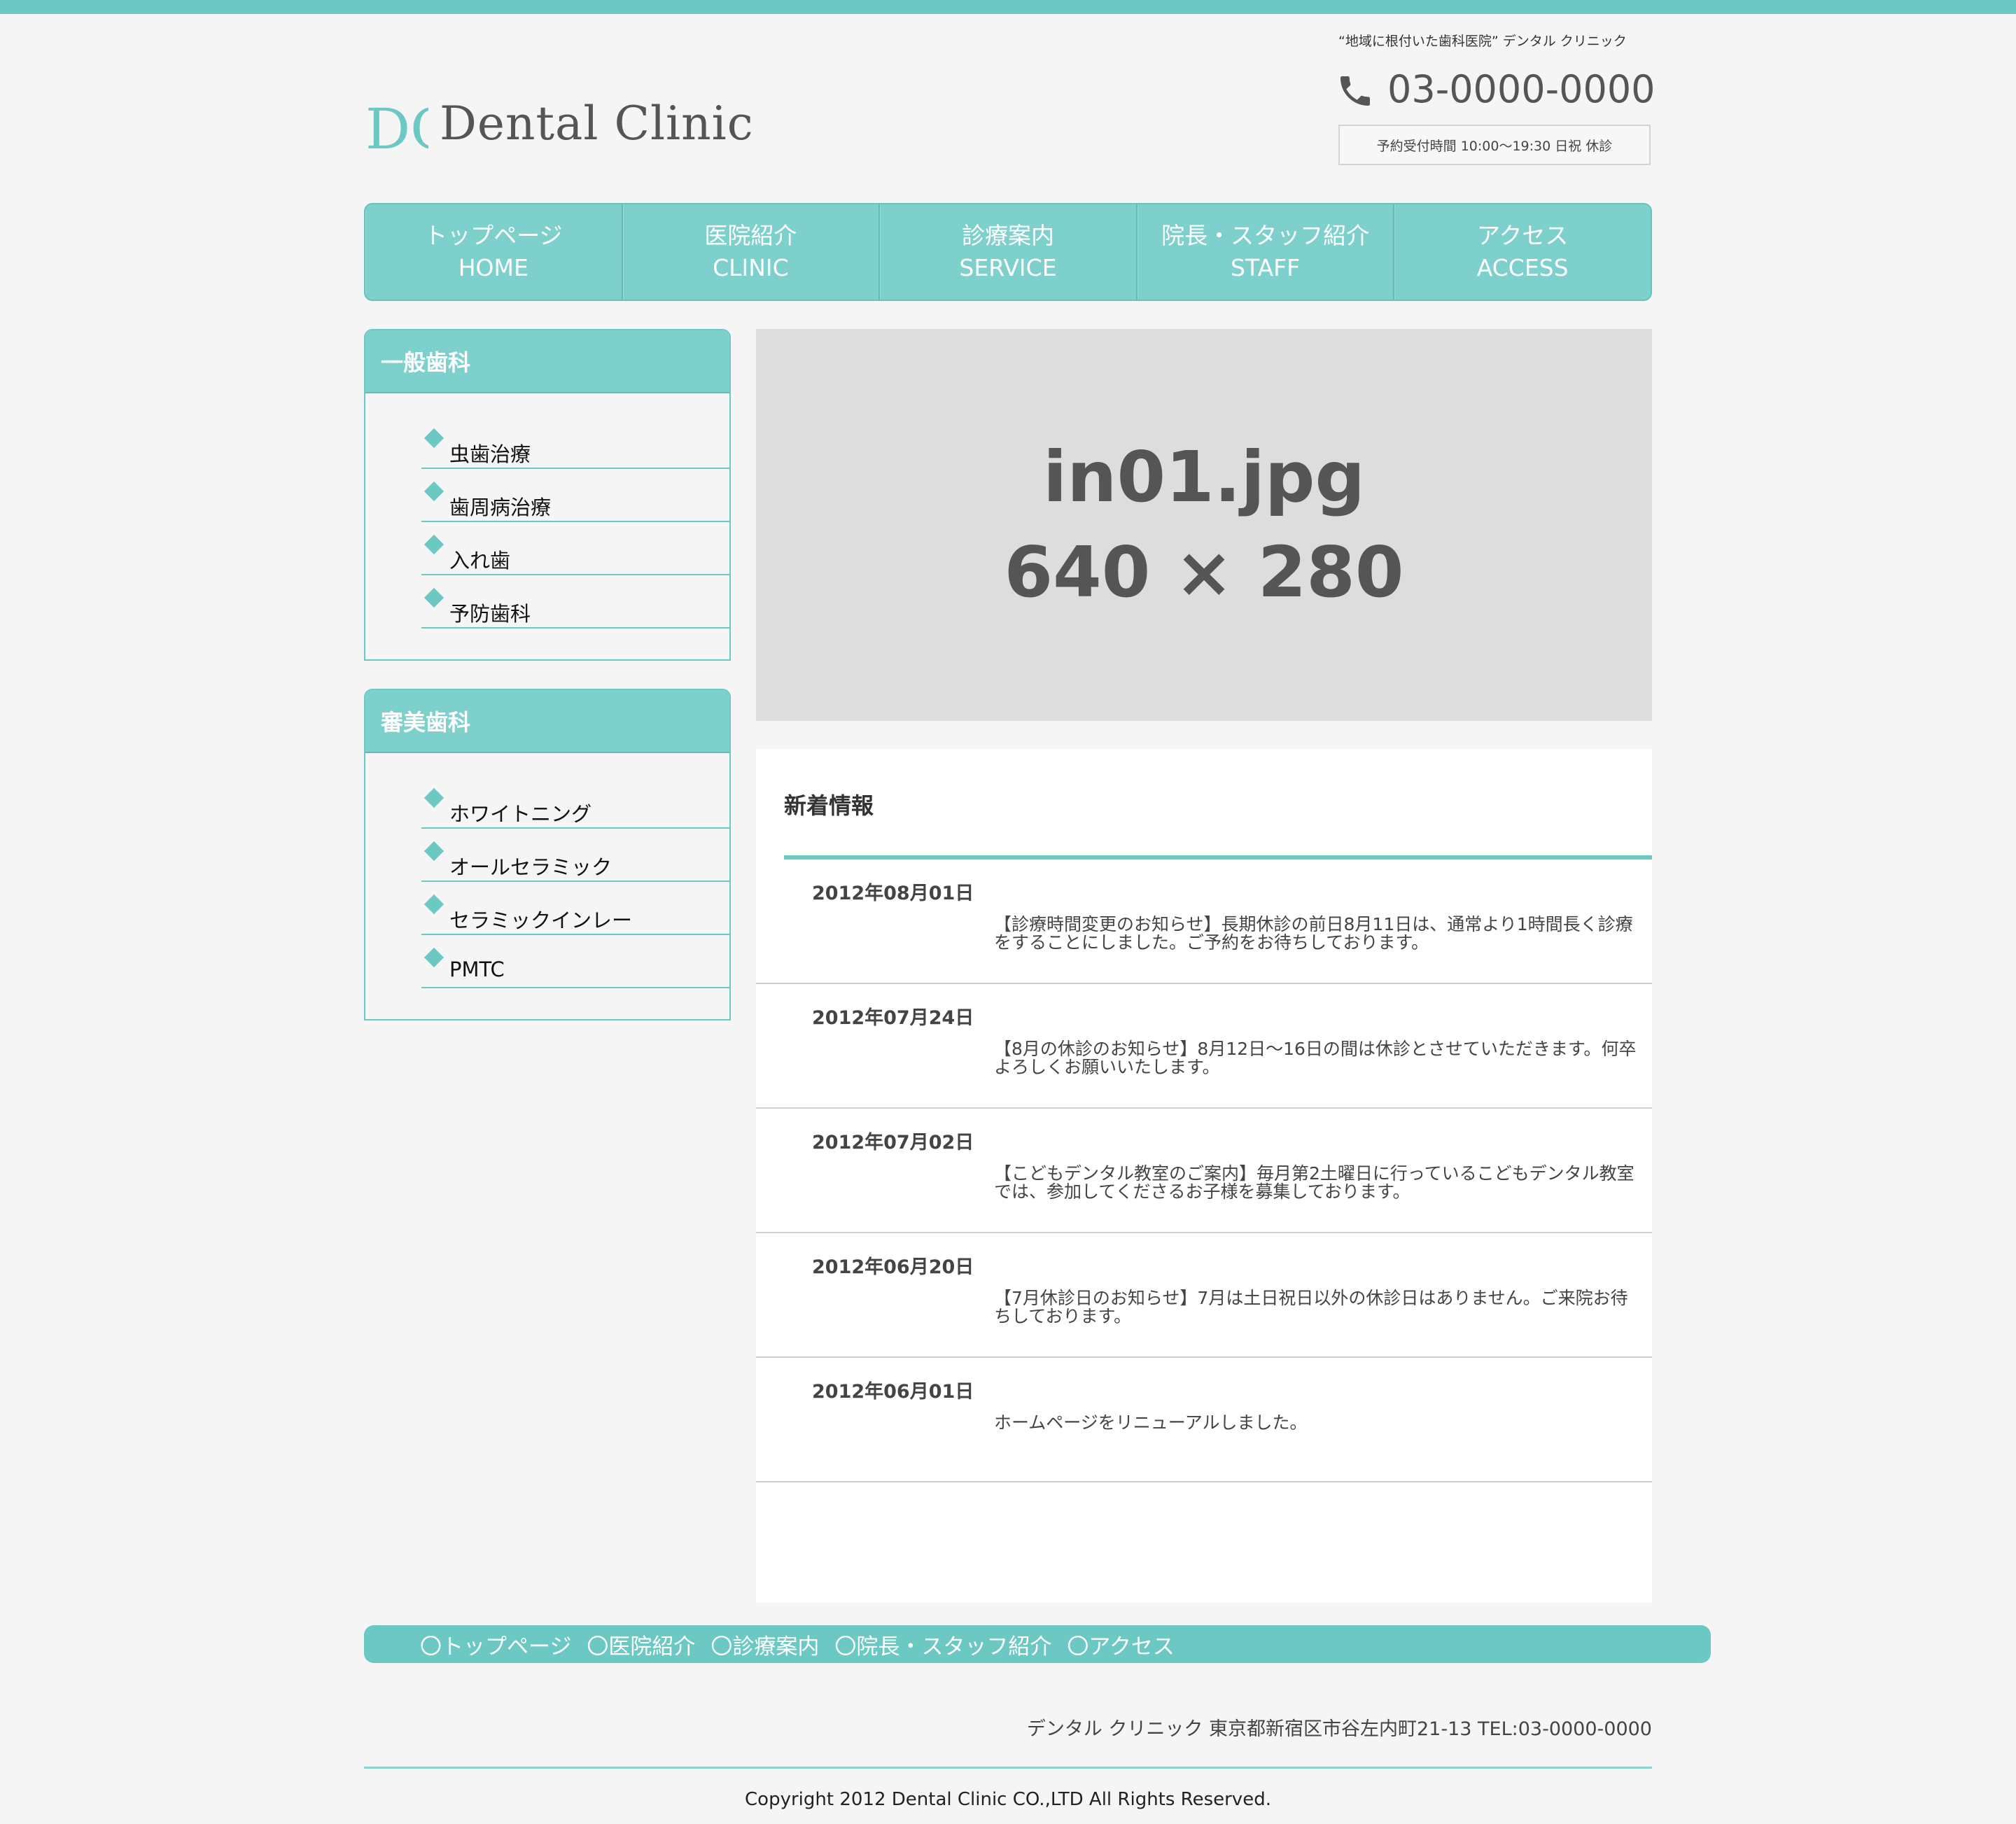 Image resolution: width=2016 pixels, height=1824 pixels. Describe the element at coordinates (575, 495) in the screenshot. I see `sidebar-item-periodontal: 歯周病治療` at that location.